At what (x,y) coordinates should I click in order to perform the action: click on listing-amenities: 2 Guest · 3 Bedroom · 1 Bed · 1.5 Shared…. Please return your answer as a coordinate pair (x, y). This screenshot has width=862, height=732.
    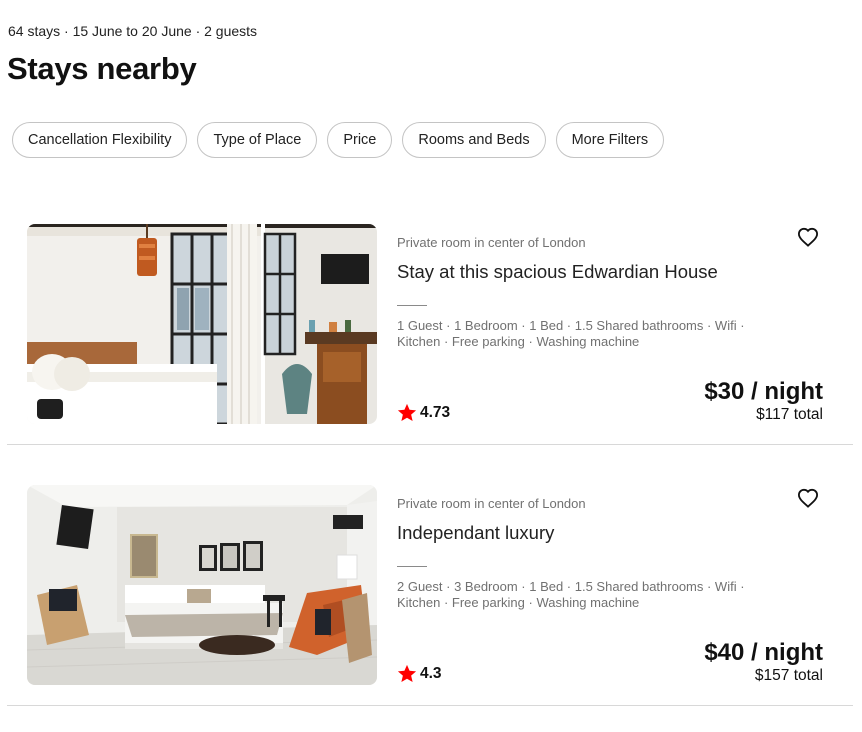
    Looking at the image, I should click on (587, 595).